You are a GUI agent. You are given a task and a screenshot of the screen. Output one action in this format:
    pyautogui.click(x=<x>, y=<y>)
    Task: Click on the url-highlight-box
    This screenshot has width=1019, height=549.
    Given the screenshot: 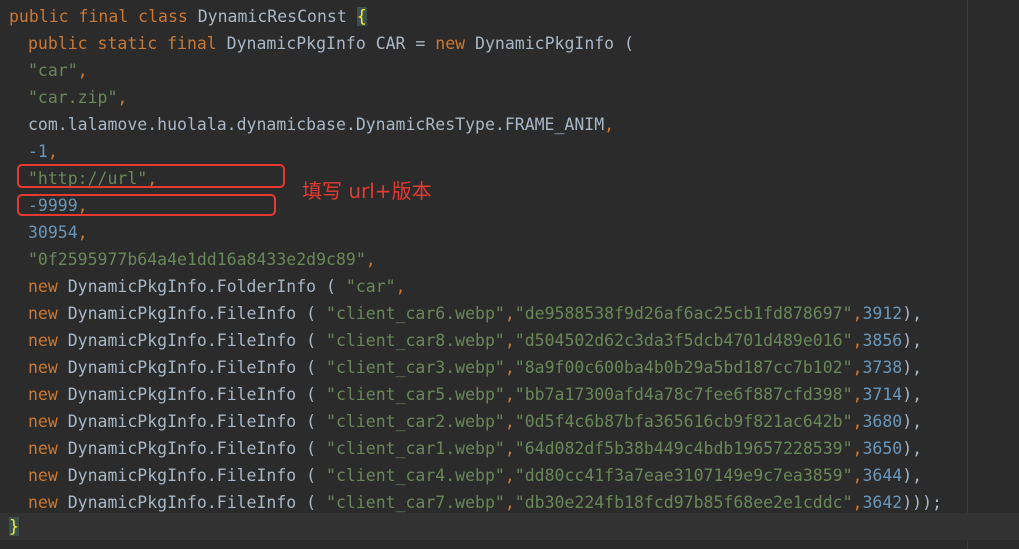 What is the action you would take?
    pyautogui.click(x=151, y=176)
    